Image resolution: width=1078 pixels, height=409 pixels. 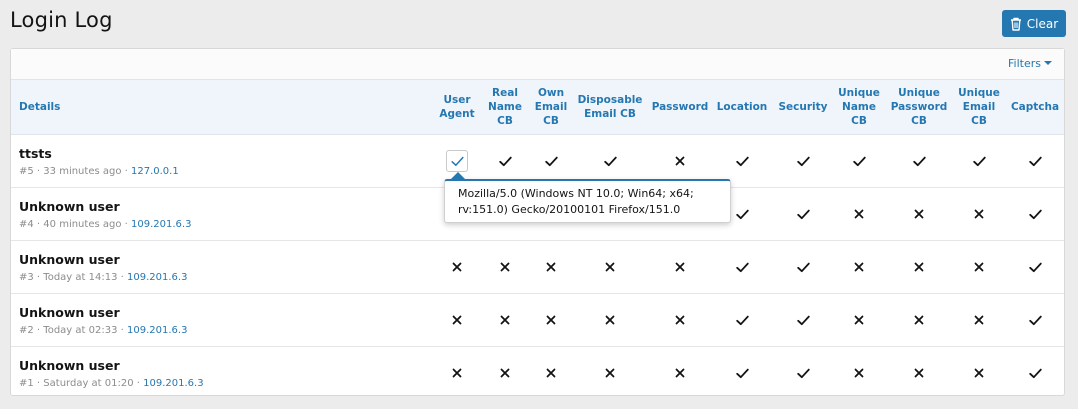 I want to click on column-header-security: Security, so click(x=803, y=107).